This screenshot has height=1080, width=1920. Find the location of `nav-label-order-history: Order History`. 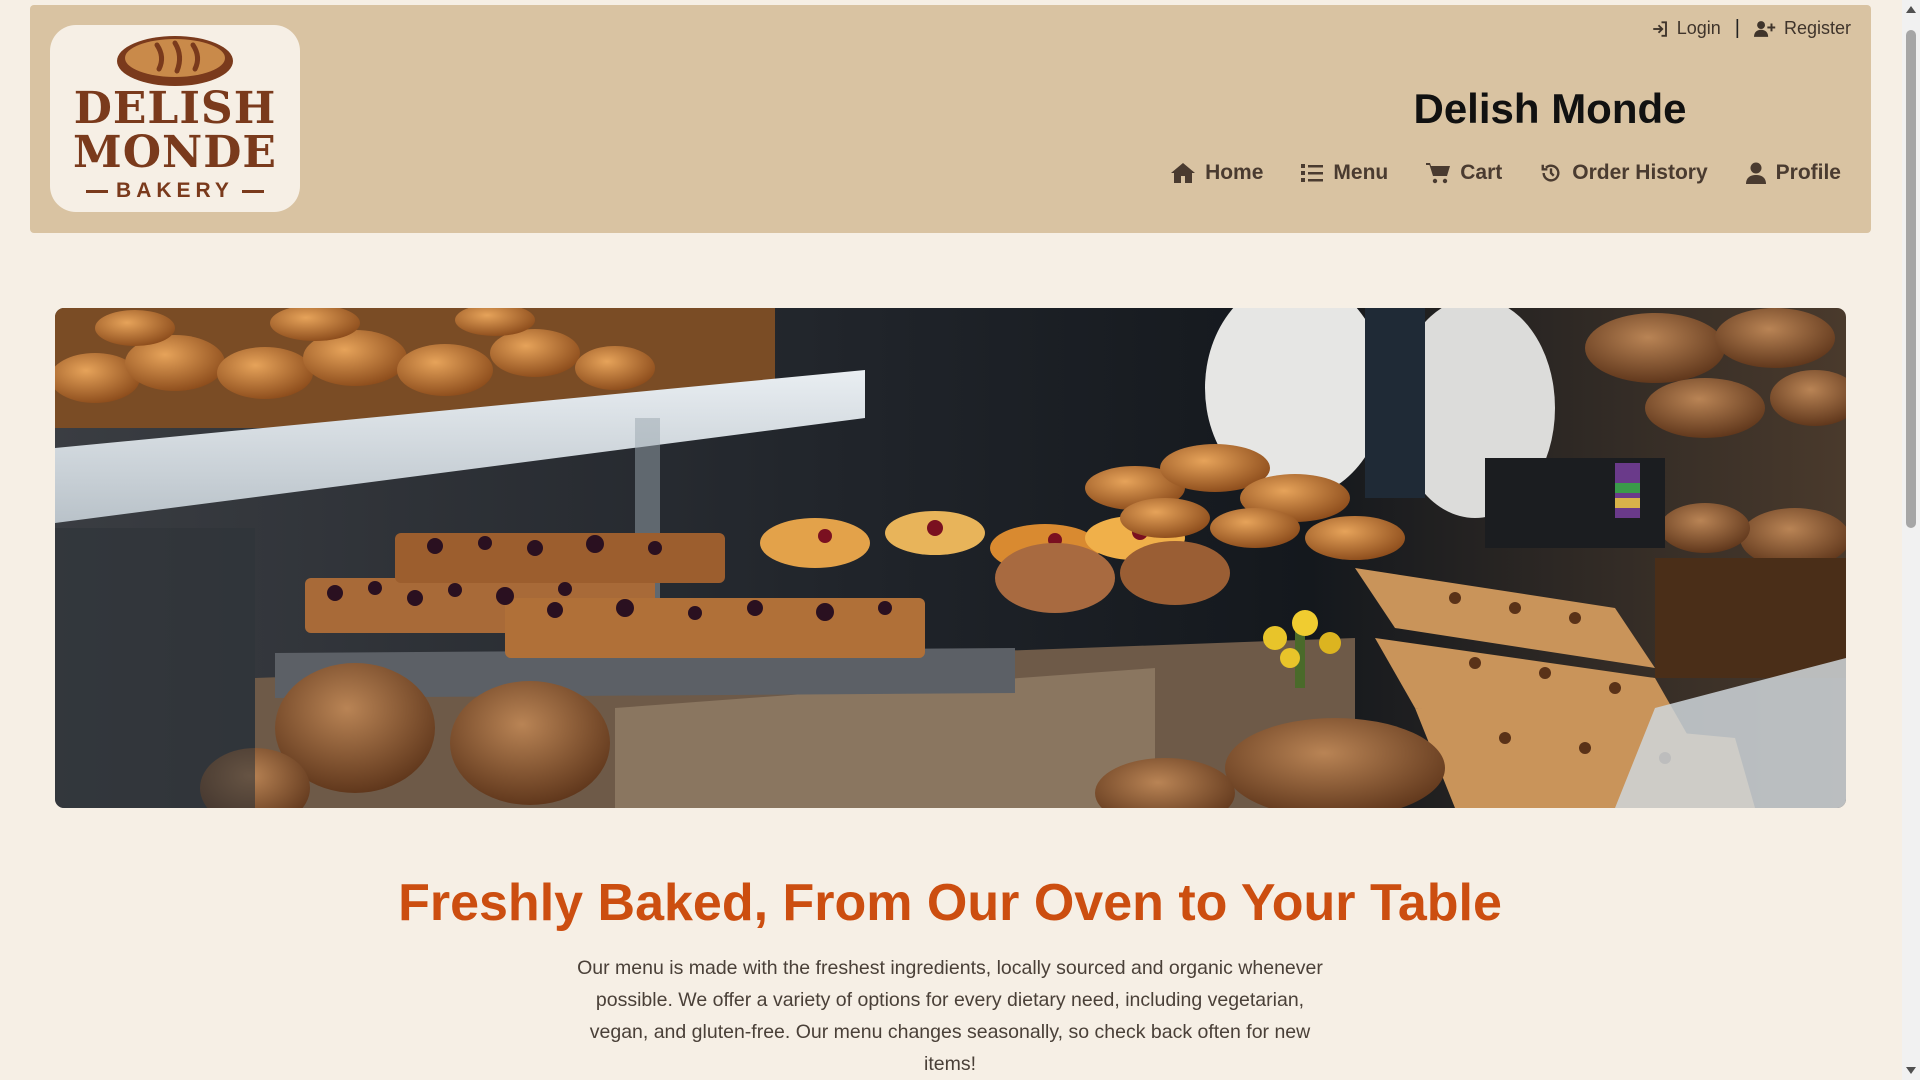

nav-label-order-history: Order History is located at coordinates (1640, 172).